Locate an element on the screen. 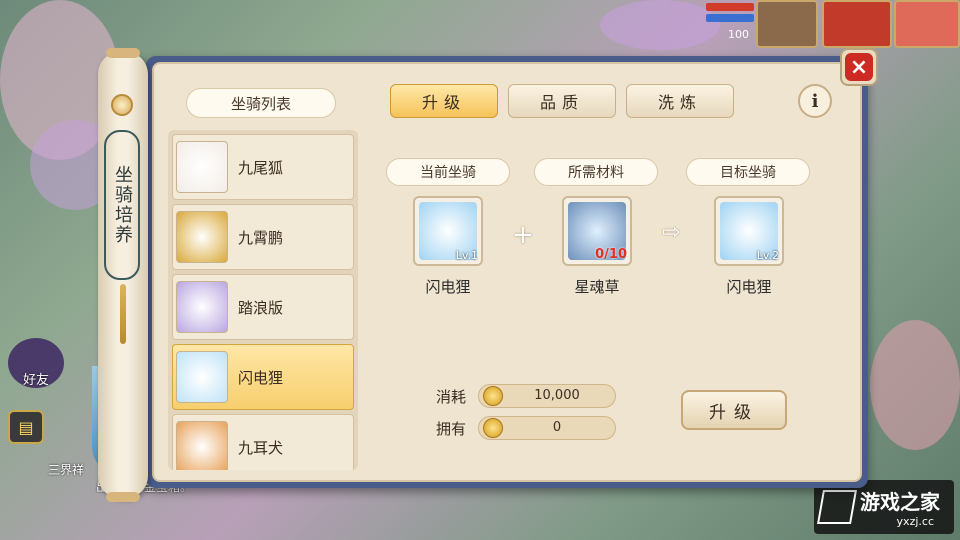 The height and width of the screenshot is (540, 960). cost-bar: 10,000 is located at coordinates (547, 396).